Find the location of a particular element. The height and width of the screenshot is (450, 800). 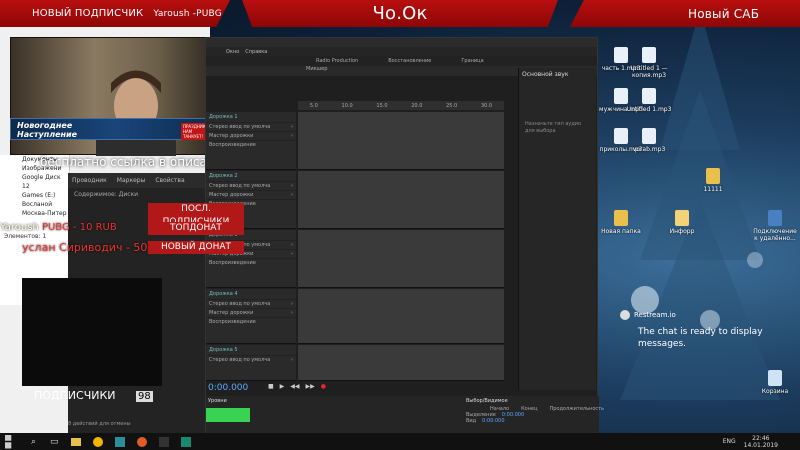

tab-markers: Маркеры is located at coordinates (131, 180).